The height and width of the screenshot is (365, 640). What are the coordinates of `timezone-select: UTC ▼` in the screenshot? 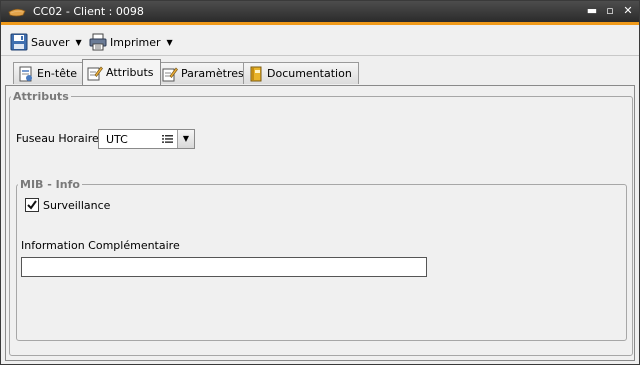 It's located at (146, 139).